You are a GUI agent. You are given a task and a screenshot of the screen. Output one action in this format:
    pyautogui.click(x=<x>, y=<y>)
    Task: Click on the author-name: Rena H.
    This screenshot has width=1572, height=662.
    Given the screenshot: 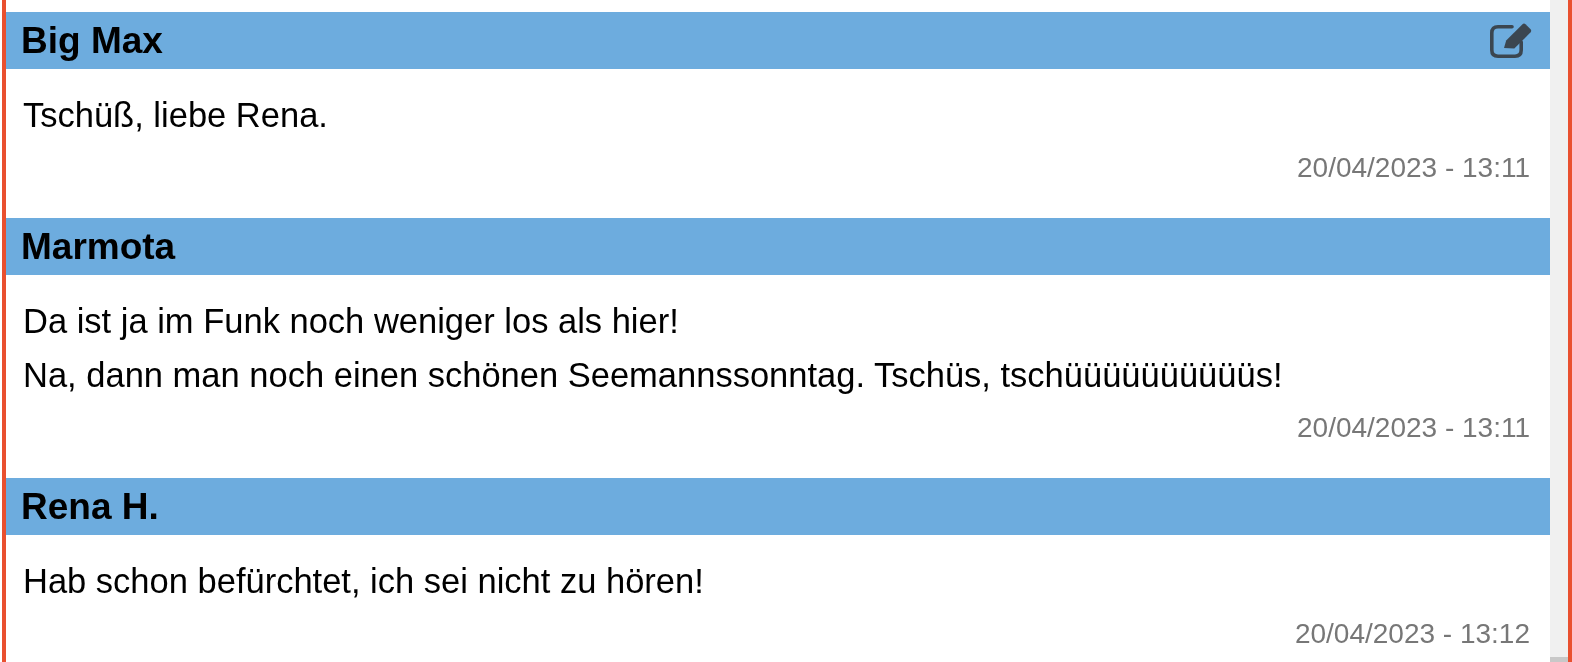 What is the action you would take?
    pyautogui.click(x=90, y=506)
    